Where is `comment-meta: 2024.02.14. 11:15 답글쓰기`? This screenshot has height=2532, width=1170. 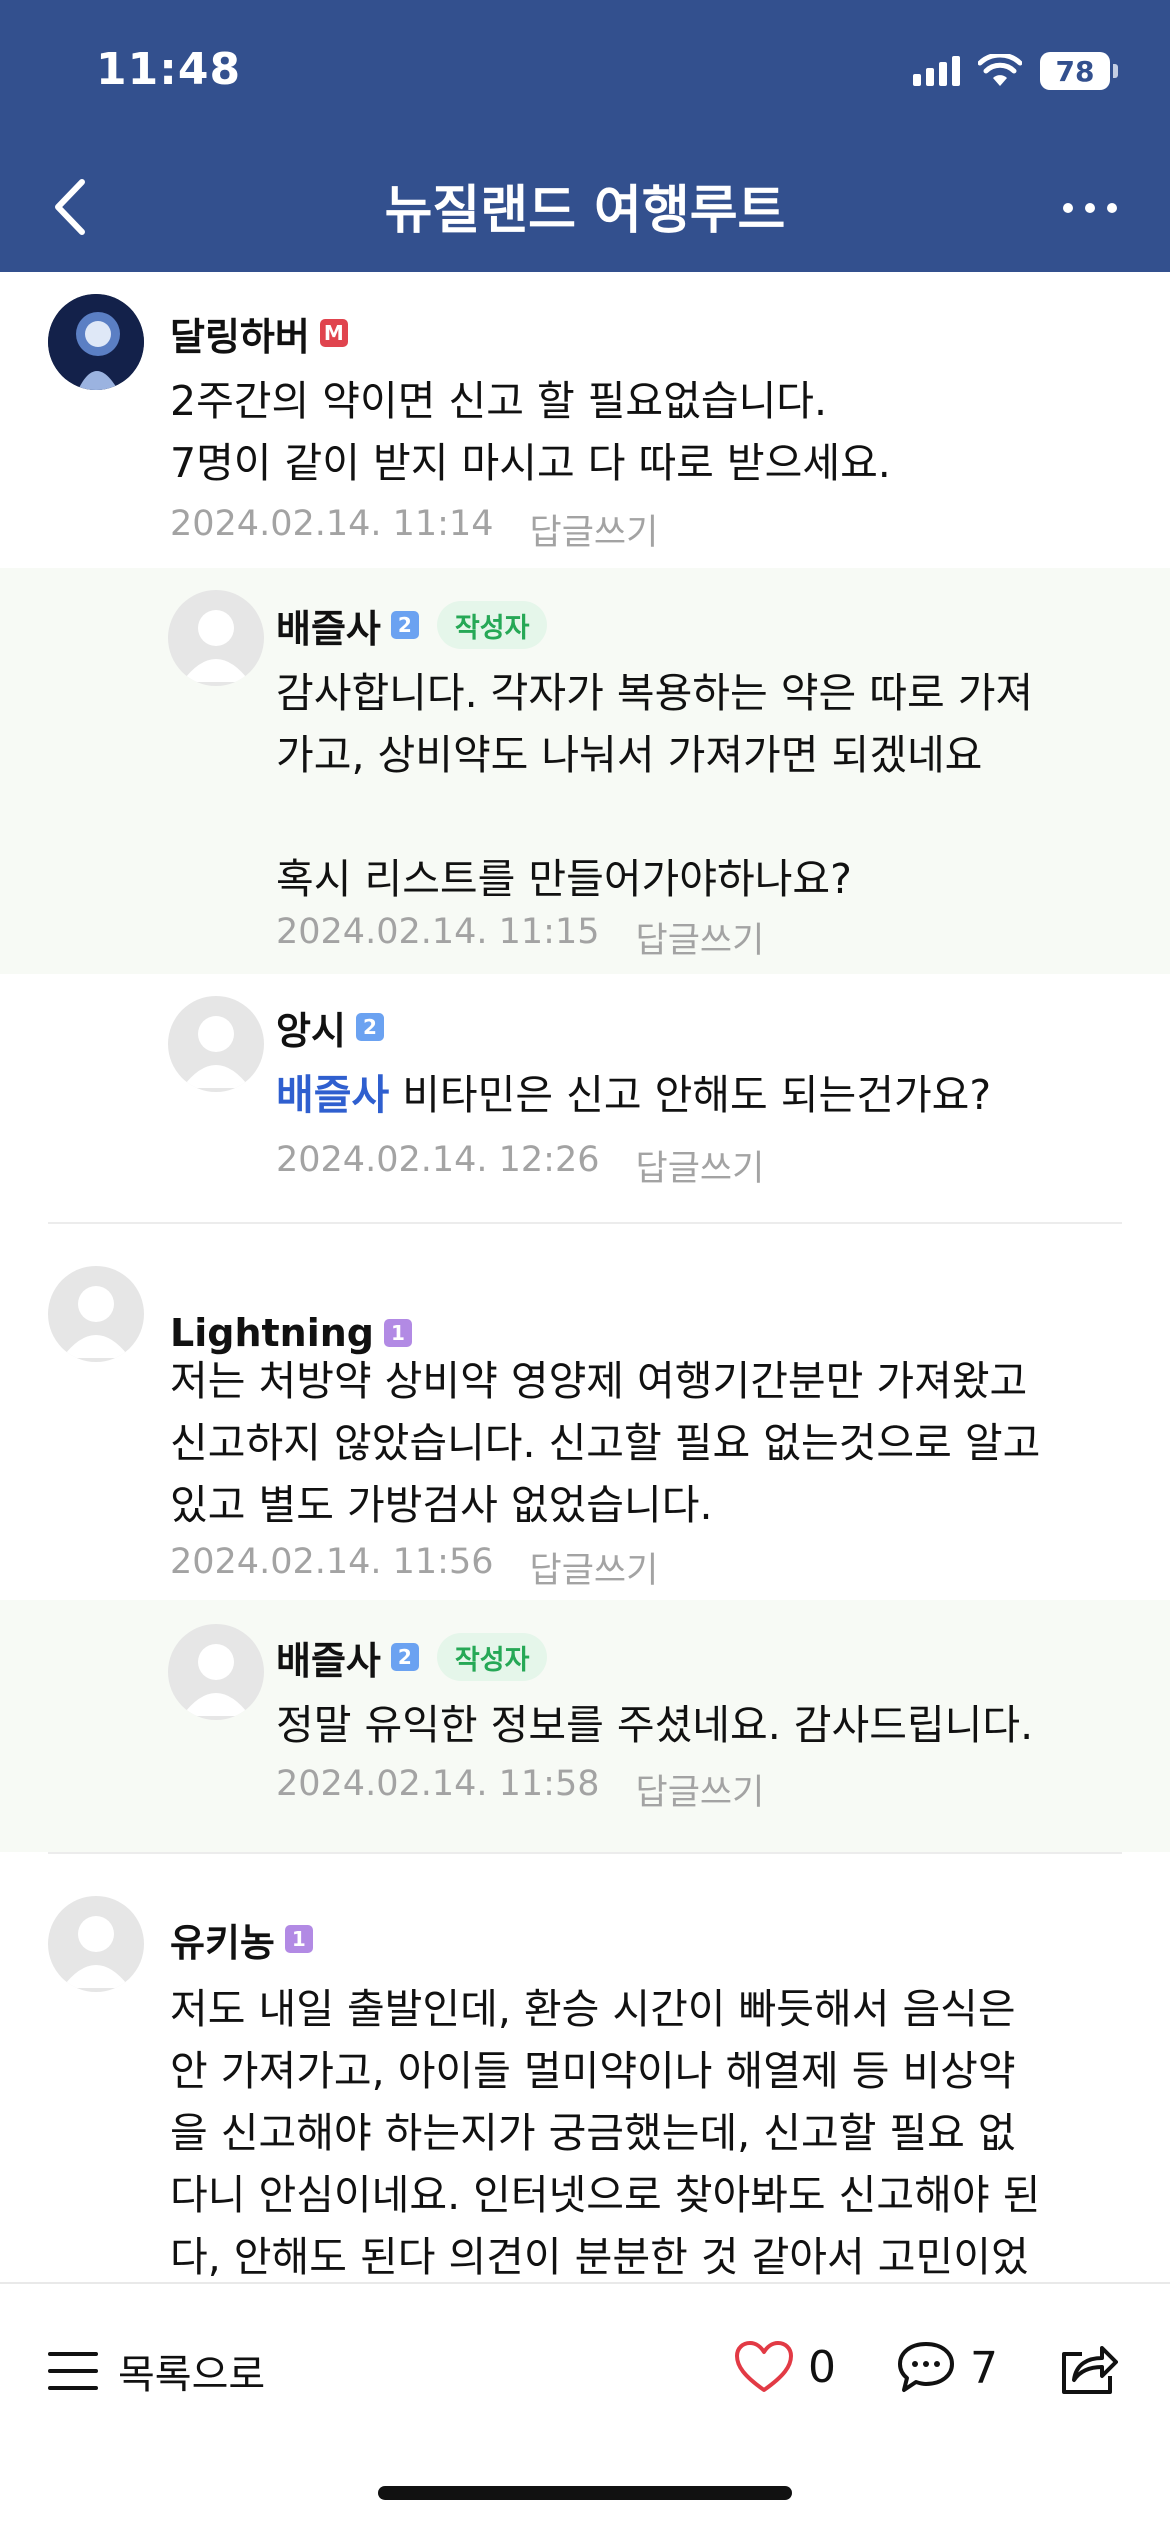
comment-meta: 2024.02.14. 11:15 답글쓰기 is located at coordinates (520, 937).